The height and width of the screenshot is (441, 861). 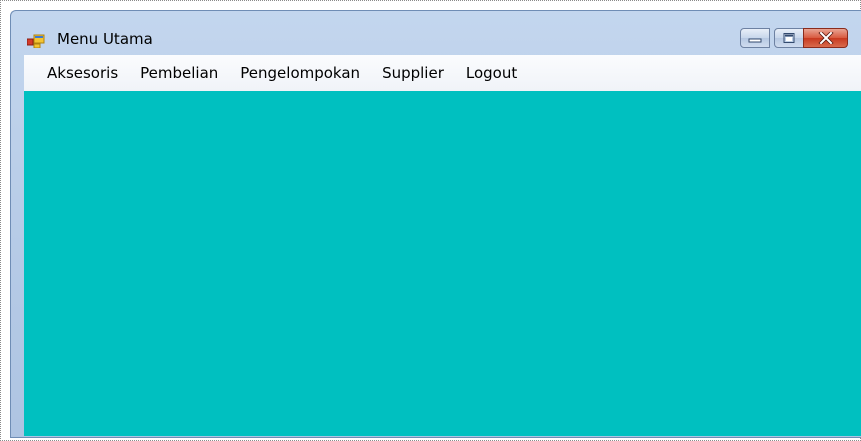 What do you see at coordinates (491, 73) in the screenshot?
I see `menu-item-logout: Logout` at bounding box center [491, 73].